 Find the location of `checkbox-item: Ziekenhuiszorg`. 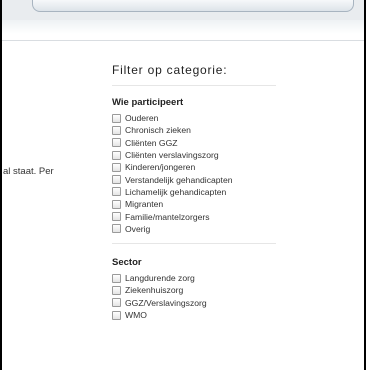

checkbox-item: Ziekenhuiszorg is located at coordinates (194, 290).